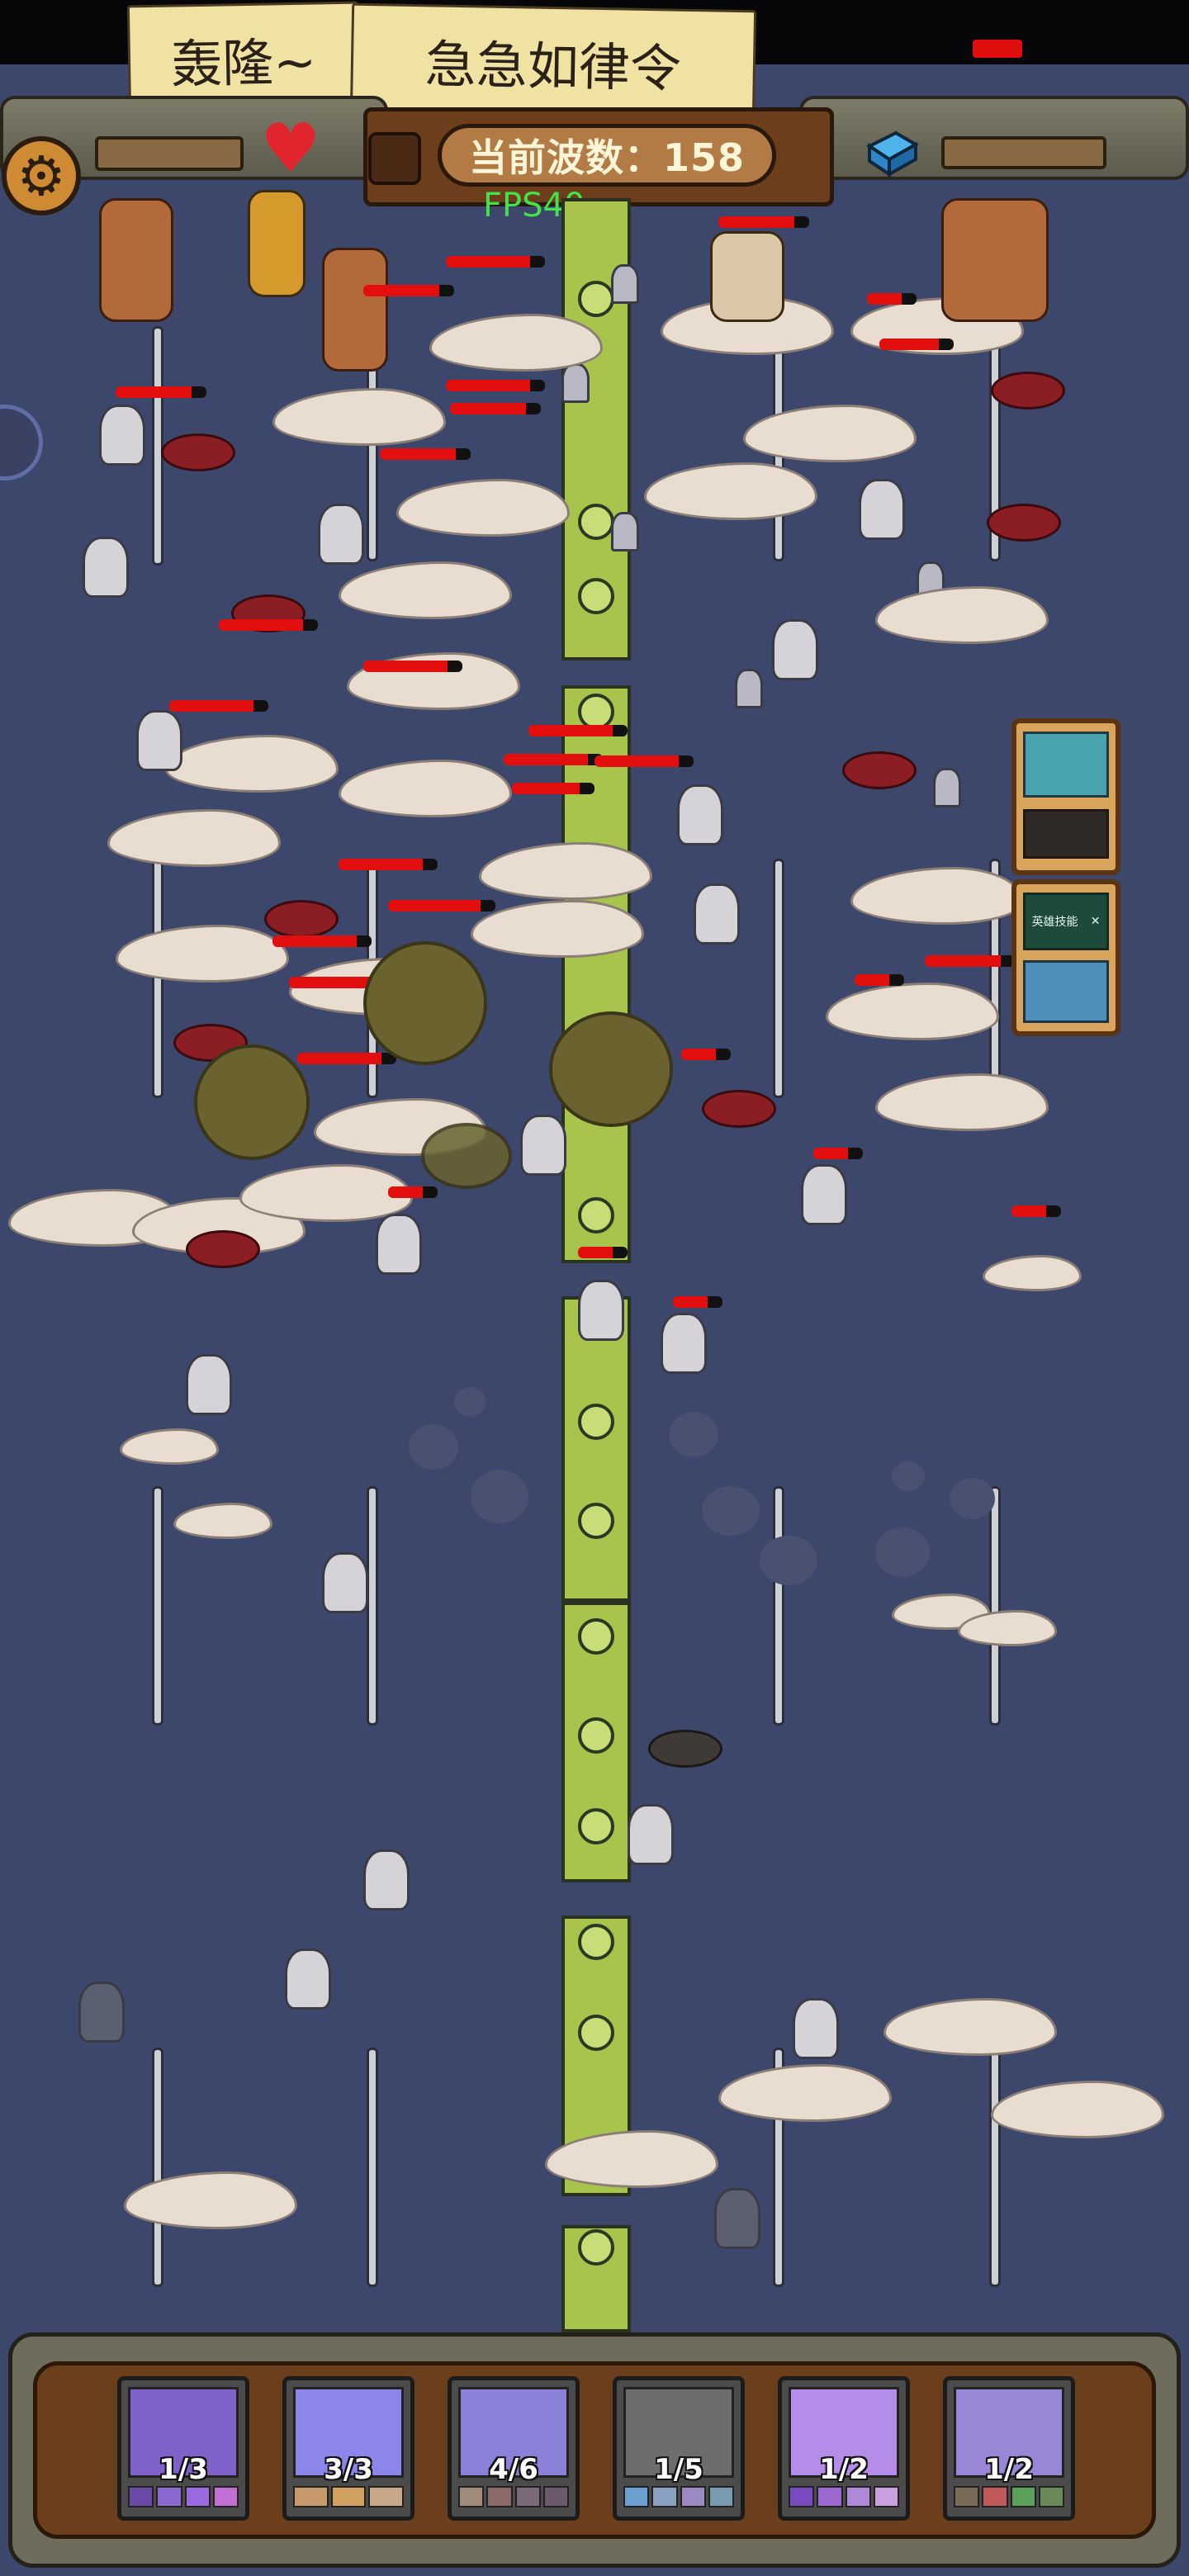  I want to click on chalkboard-text: 英雄技能, so click(1054, 922).